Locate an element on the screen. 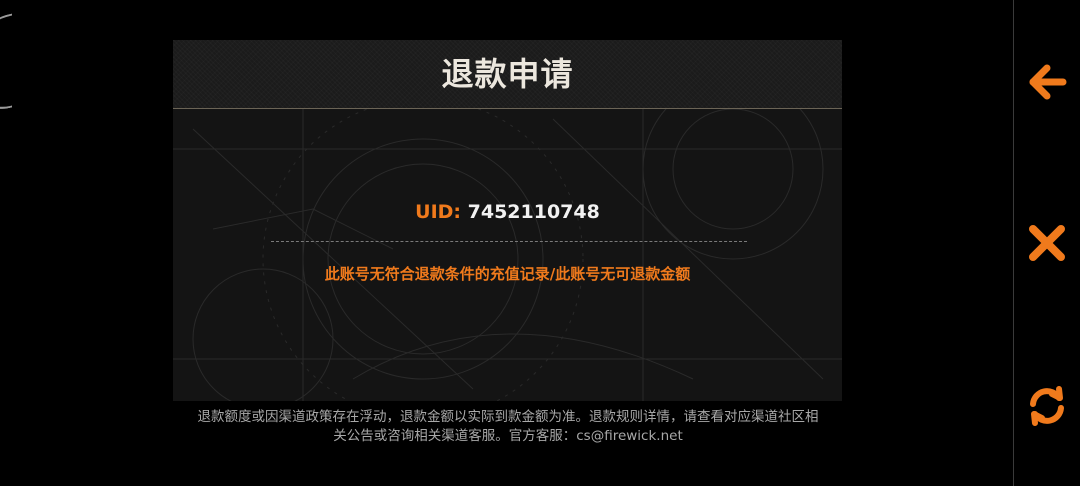  close-button is located at coordinates (1046, 243).